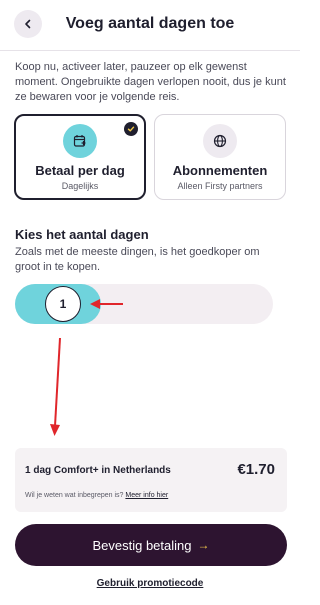 The width and height of the screenshot is (320, 605). Describe the element at coordinates (82, 234) in the screenshot. I see `days-section-title: Kies het aantal dagen` at that location.